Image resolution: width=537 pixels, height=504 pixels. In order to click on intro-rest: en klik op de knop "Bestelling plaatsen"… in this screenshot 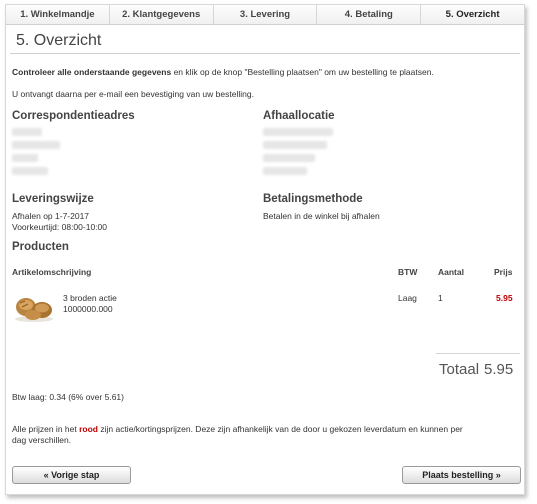, I will do `click(302, 72)`.